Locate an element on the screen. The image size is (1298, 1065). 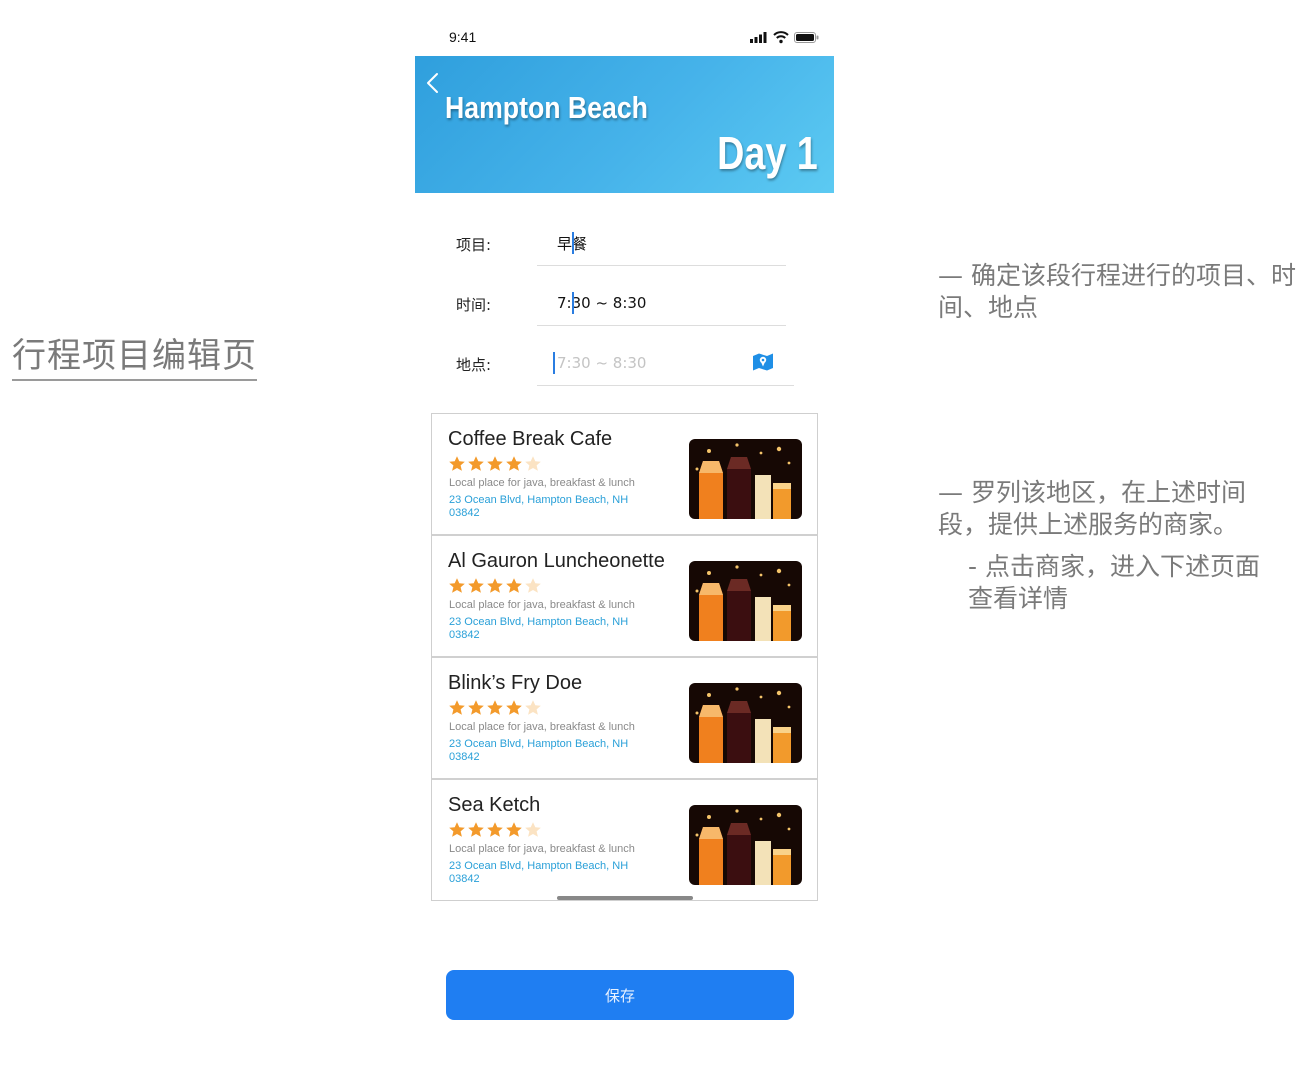
time-field is located at coordinates (661, 303).